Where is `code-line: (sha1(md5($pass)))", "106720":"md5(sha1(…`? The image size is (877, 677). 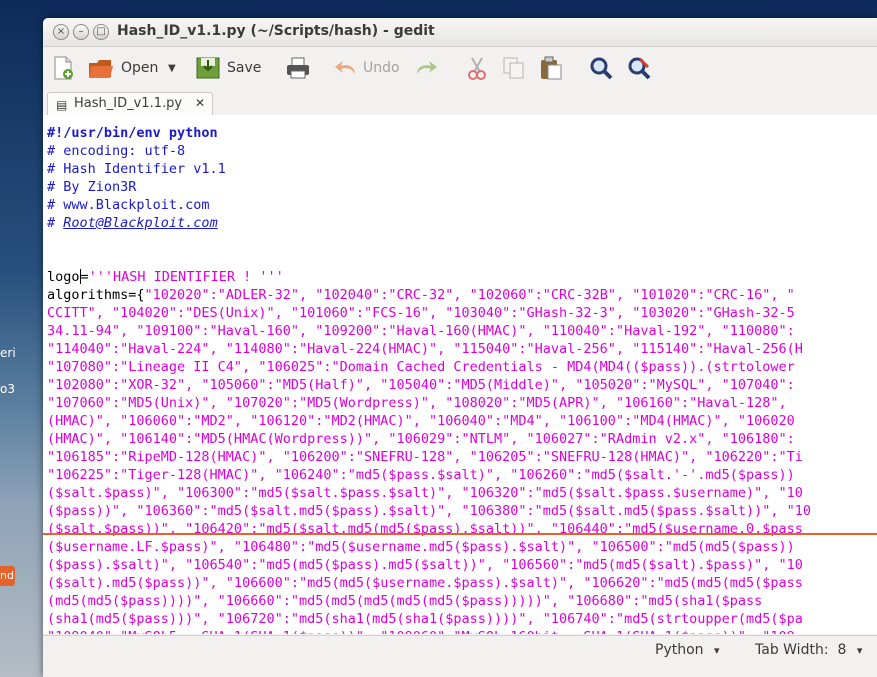 code-line: (sha1(md5($pass)))", "106720":"md5(sha1(… is located at coordinates (425, 619).